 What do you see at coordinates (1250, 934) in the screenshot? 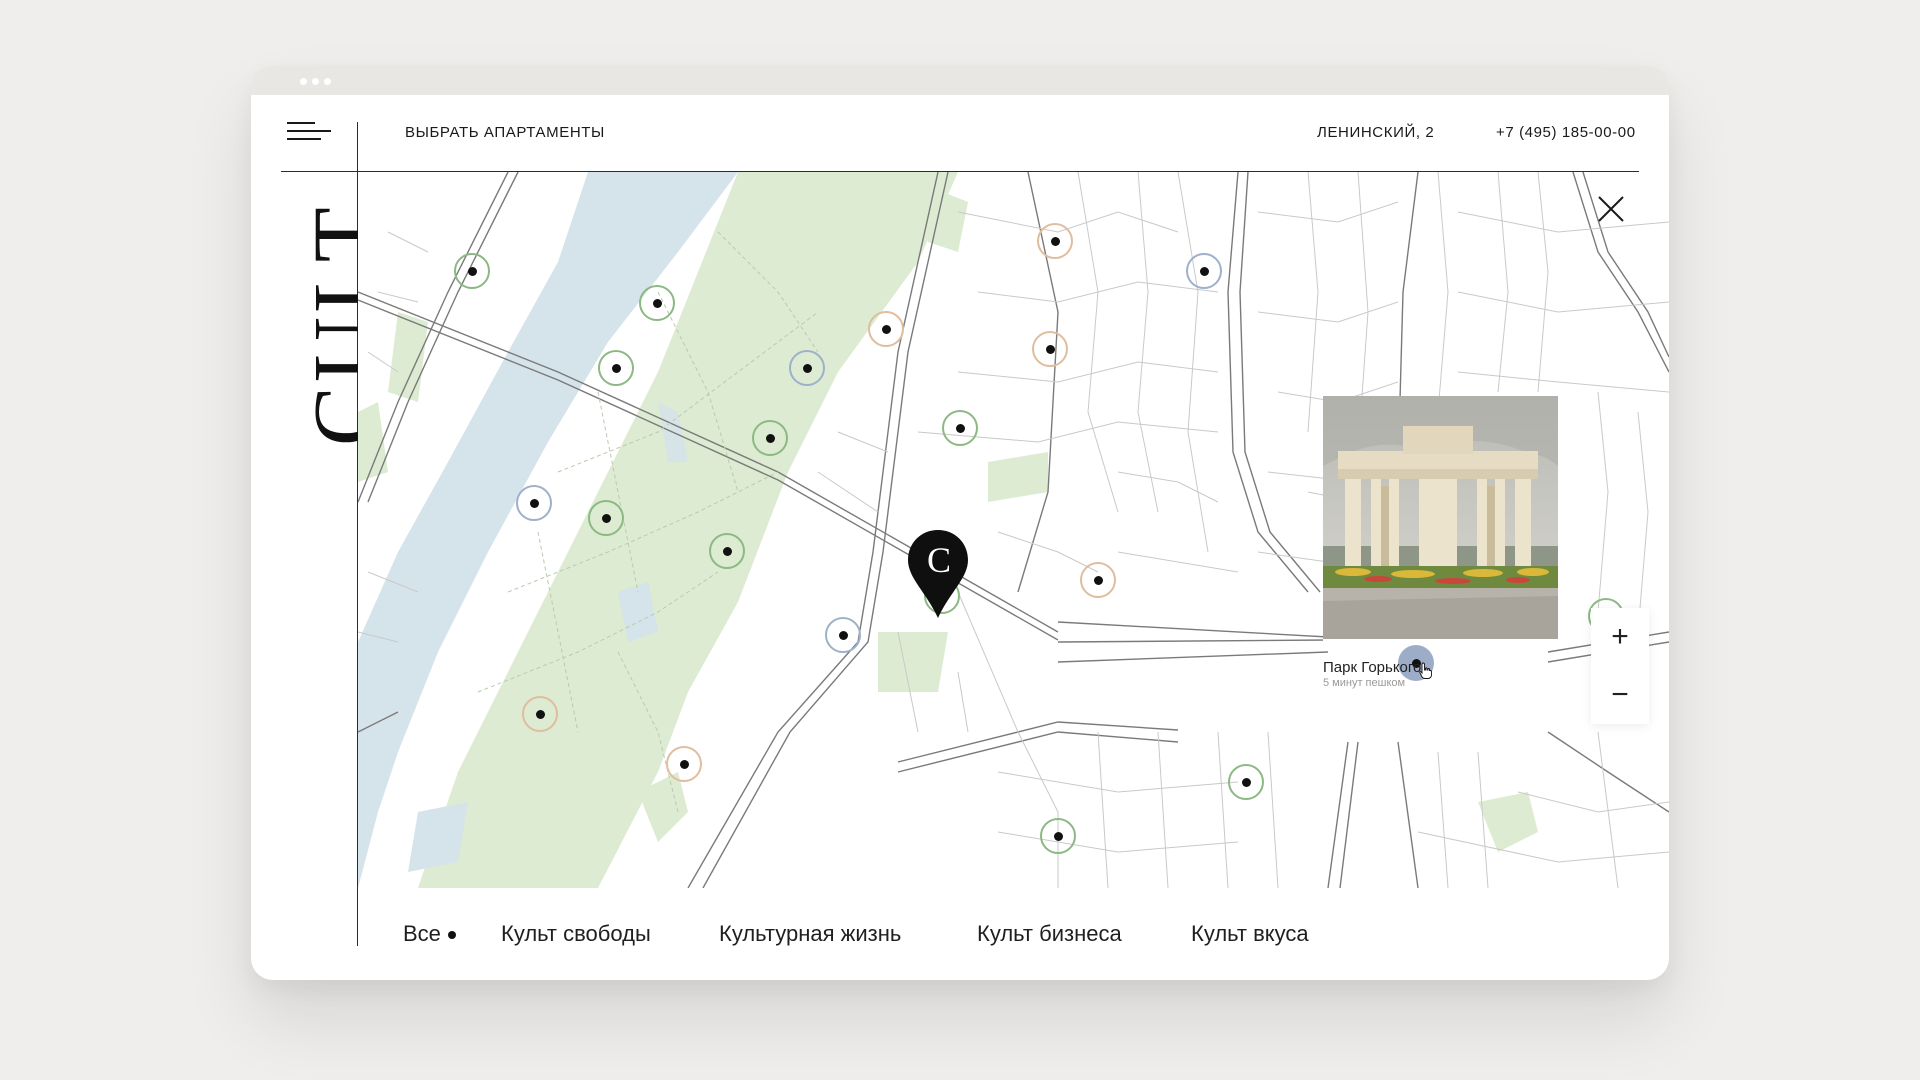
I see `filter-taste: Культ вкуса` at bounding box center [1250, 934].